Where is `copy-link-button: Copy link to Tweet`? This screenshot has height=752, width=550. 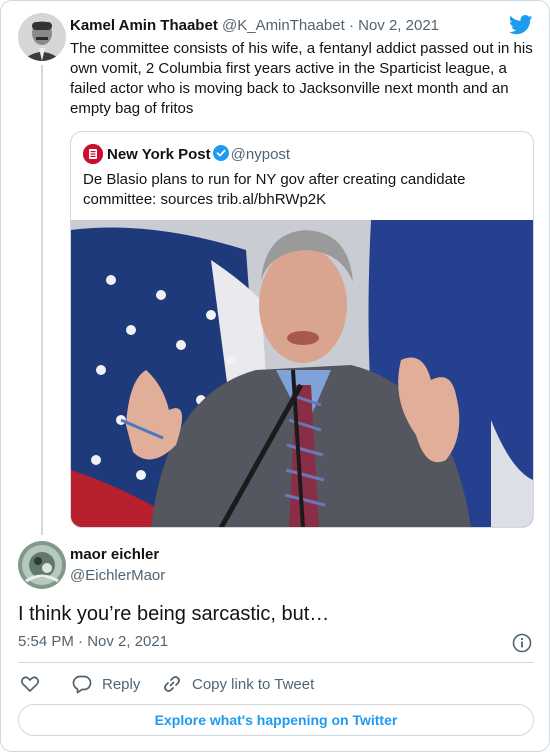 copy-link-button: Copy link to Tweet is located at coordinates (238, 684).